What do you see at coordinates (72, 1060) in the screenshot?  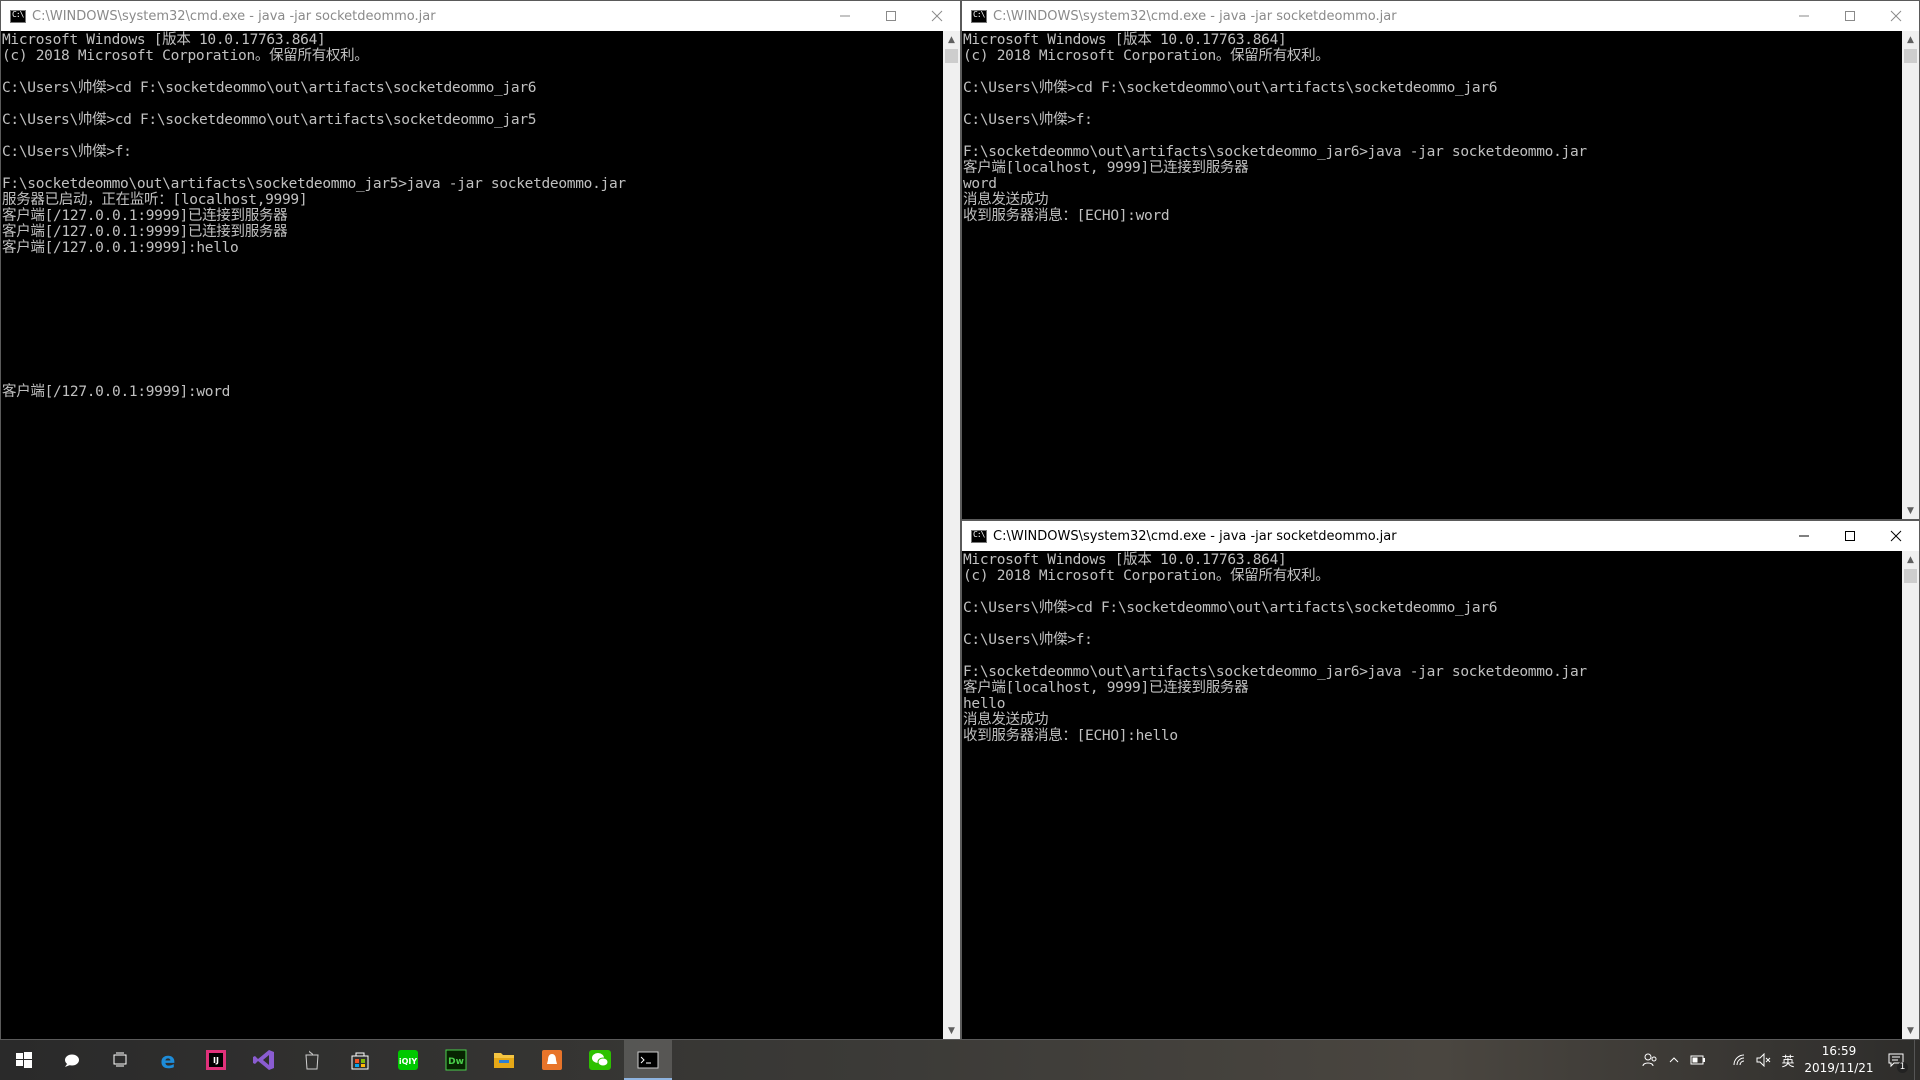 I see `cortana-icon` at bounding box center [72, 1060].